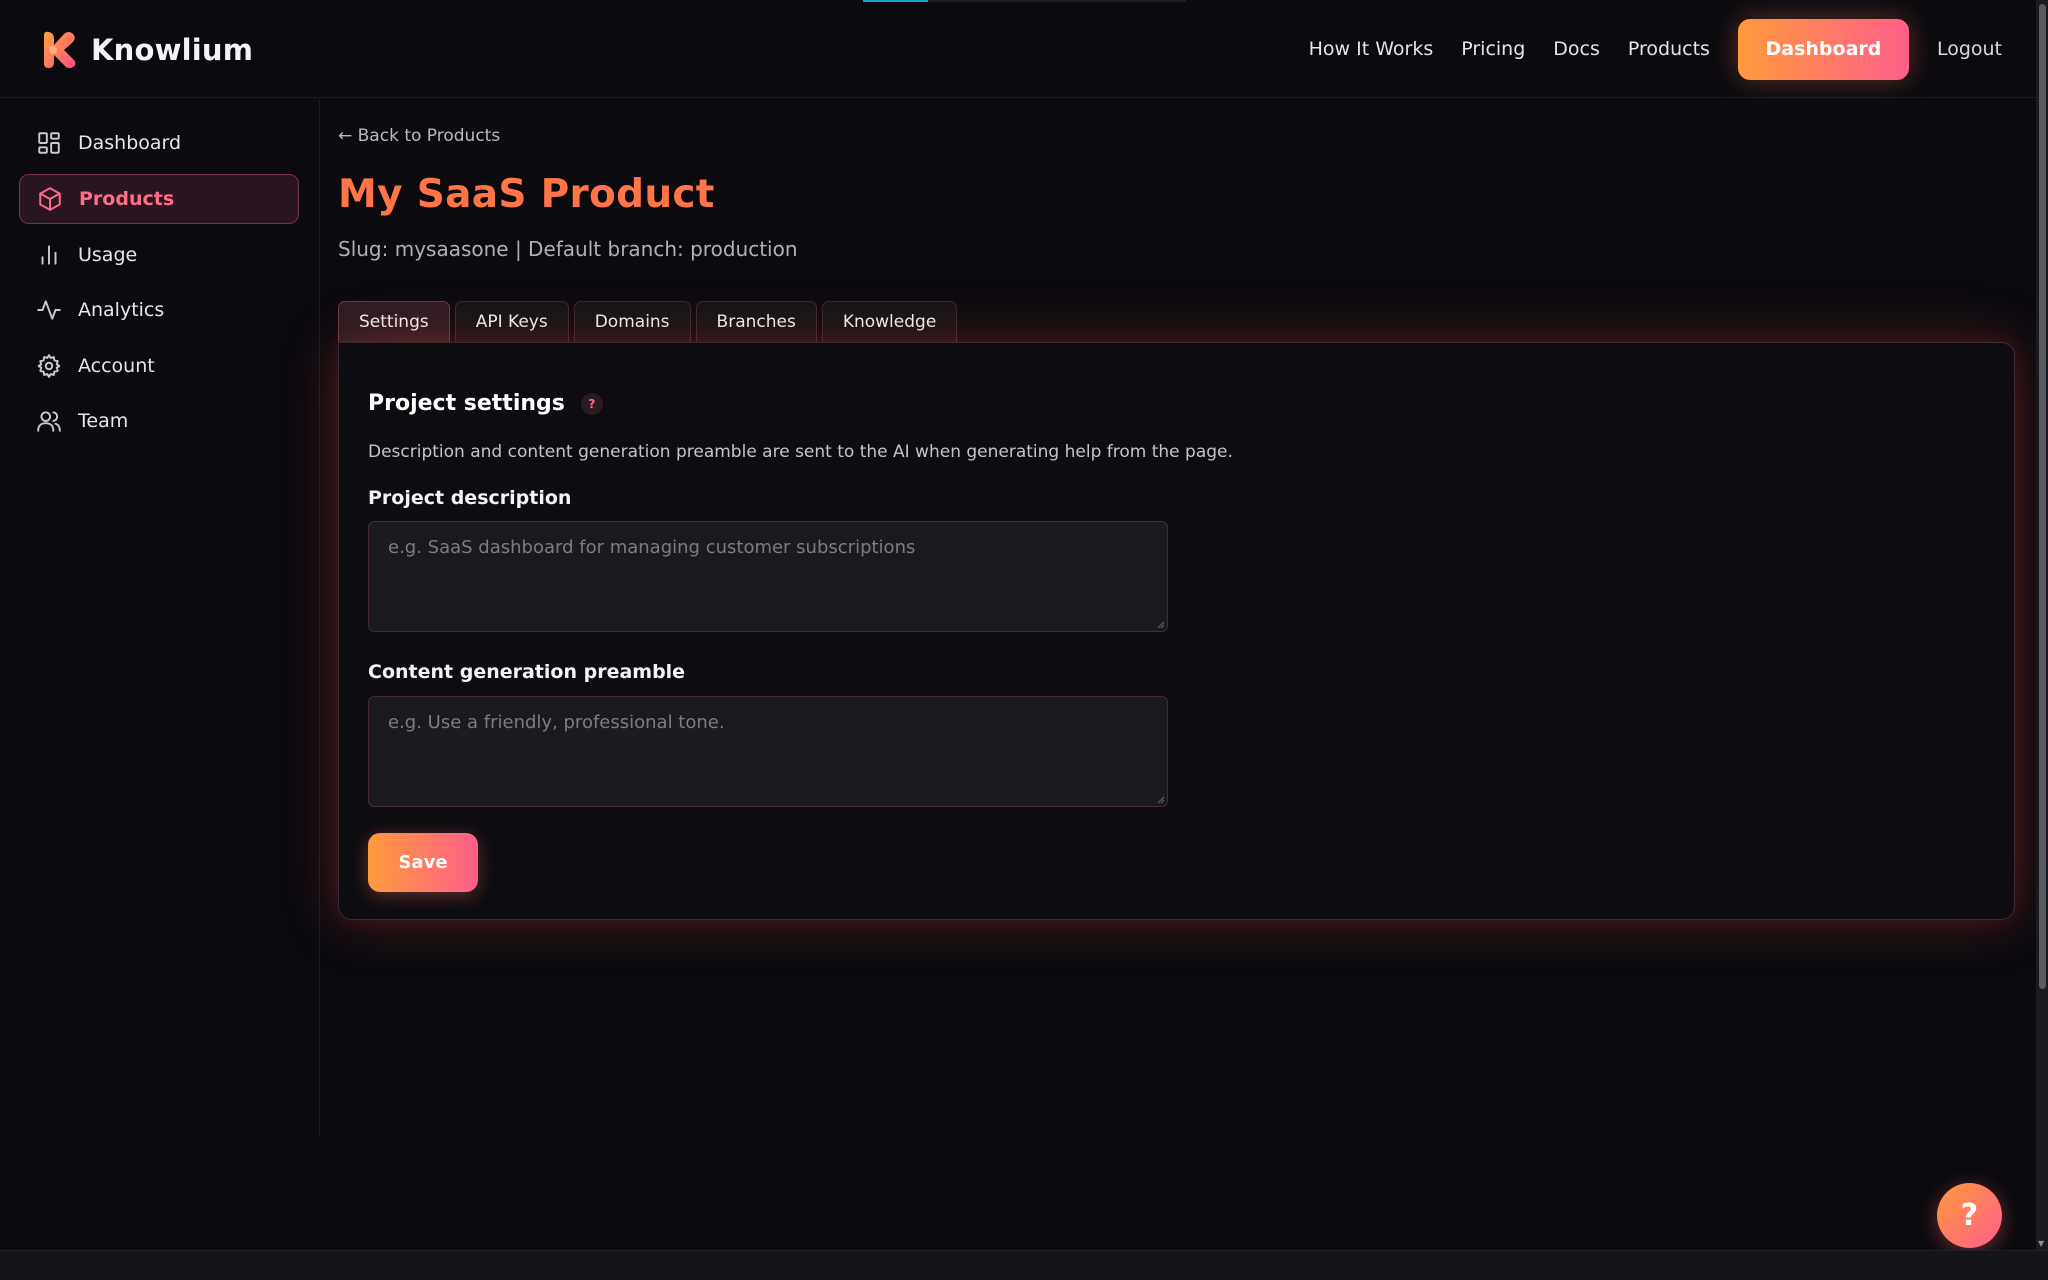 This screenshot has height=1280, width=2048. Describe the element at coordinates (768, 751) in the screenshot. I see `preamble-field: e.g. Use a friendly, professional tone.` at that location.